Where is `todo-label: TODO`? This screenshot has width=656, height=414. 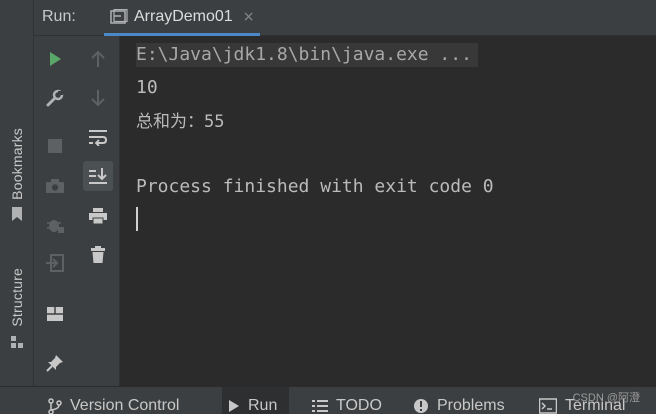 todo-label: TODO is located at coordinates (359, 405).